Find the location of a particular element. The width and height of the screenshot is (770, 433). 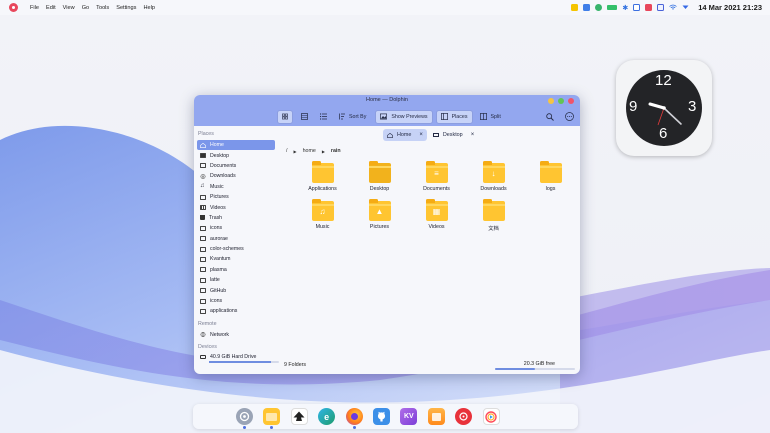

sidebar-item-plasma: plasma is located at coordinates (236, 270).